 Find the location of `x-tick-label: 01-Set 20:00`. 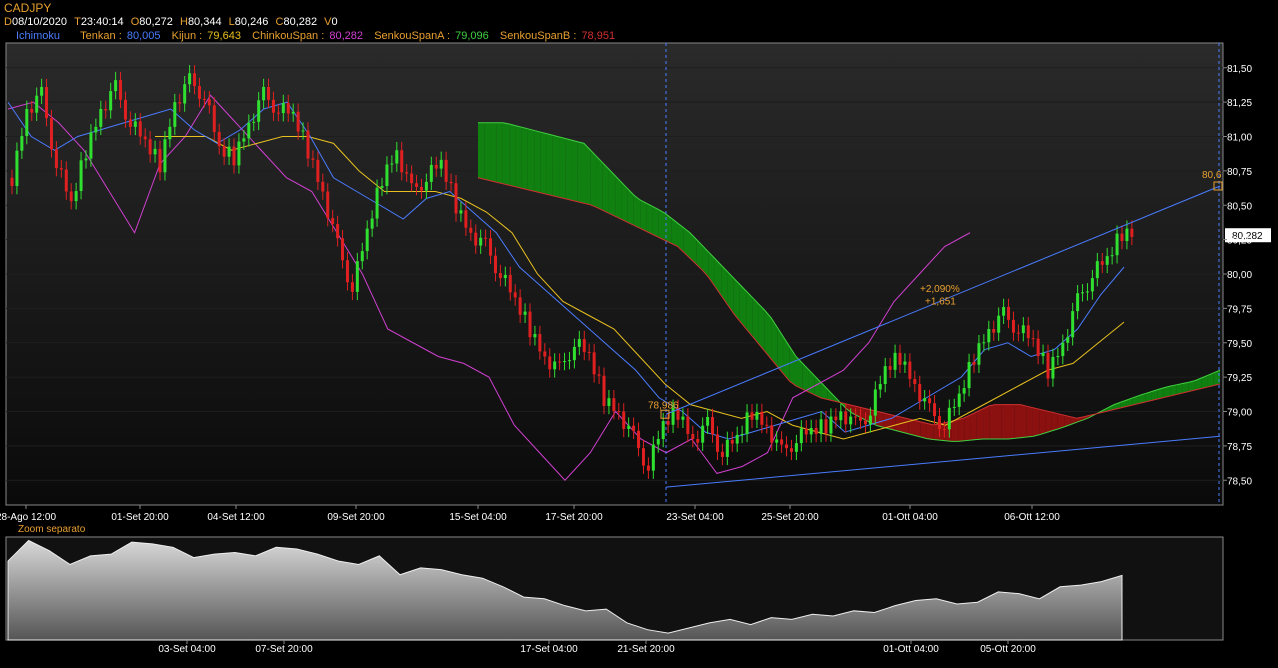

x-tick-label: 01-Set 20:00 is located at coordinates (140, 517).